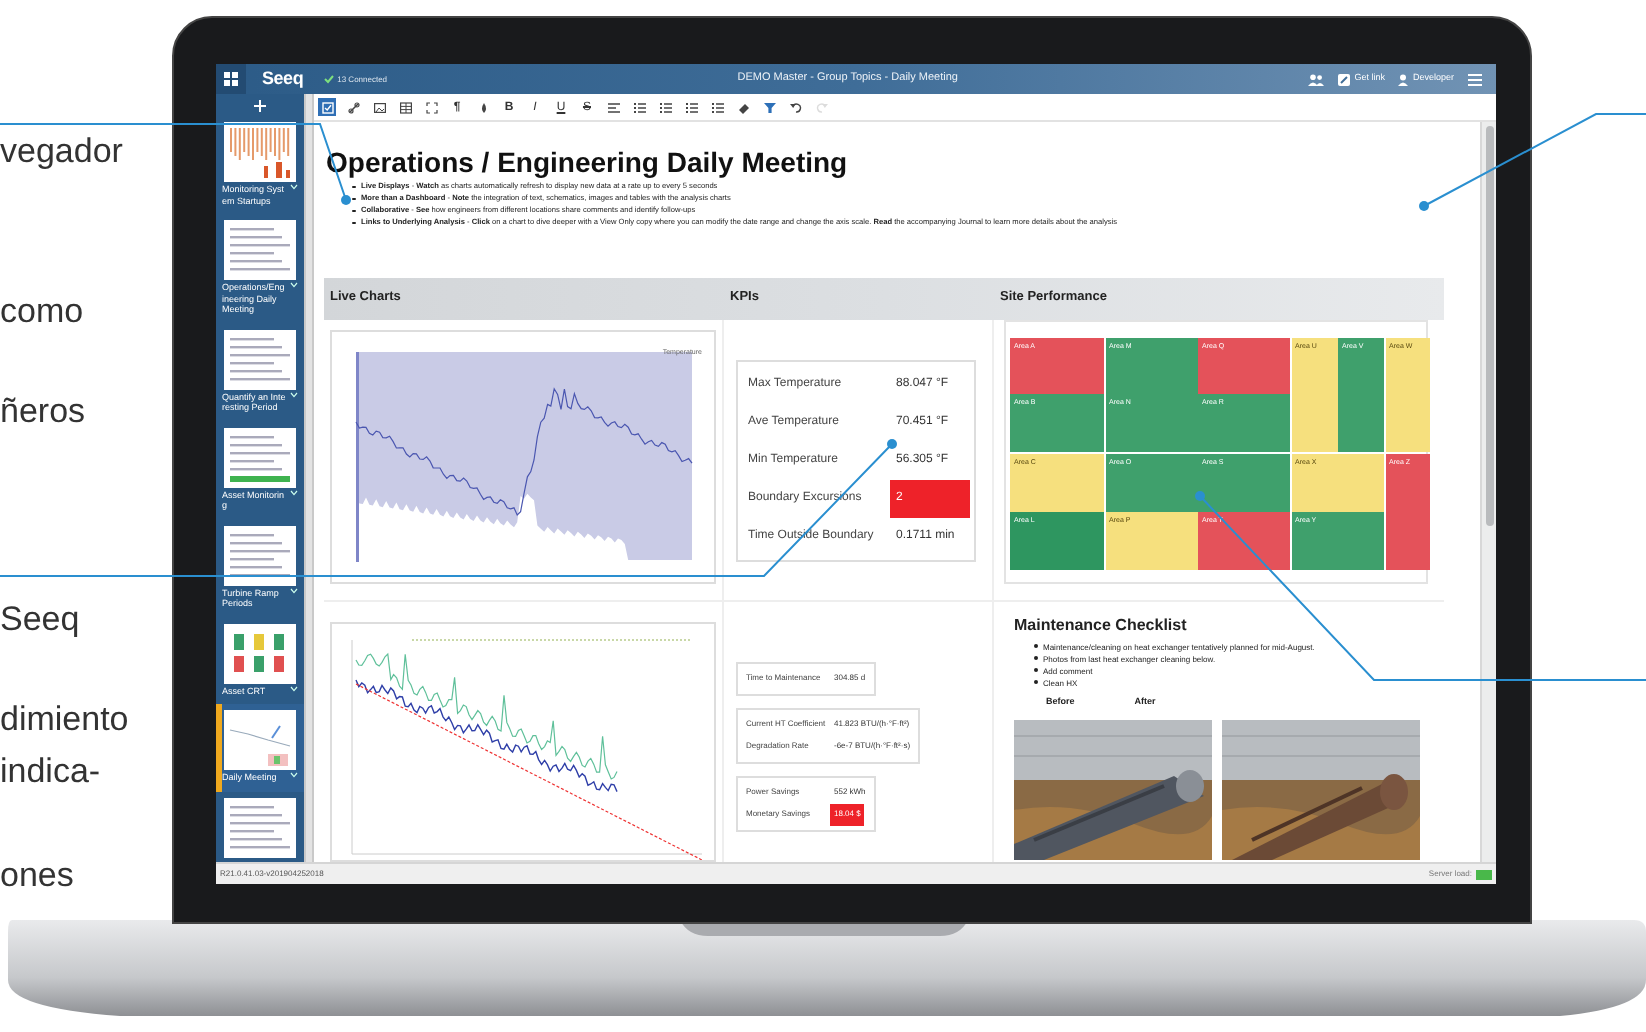 This screenshot has height=1032, width=1646. I want to click on apps-button, so click(231, 79).